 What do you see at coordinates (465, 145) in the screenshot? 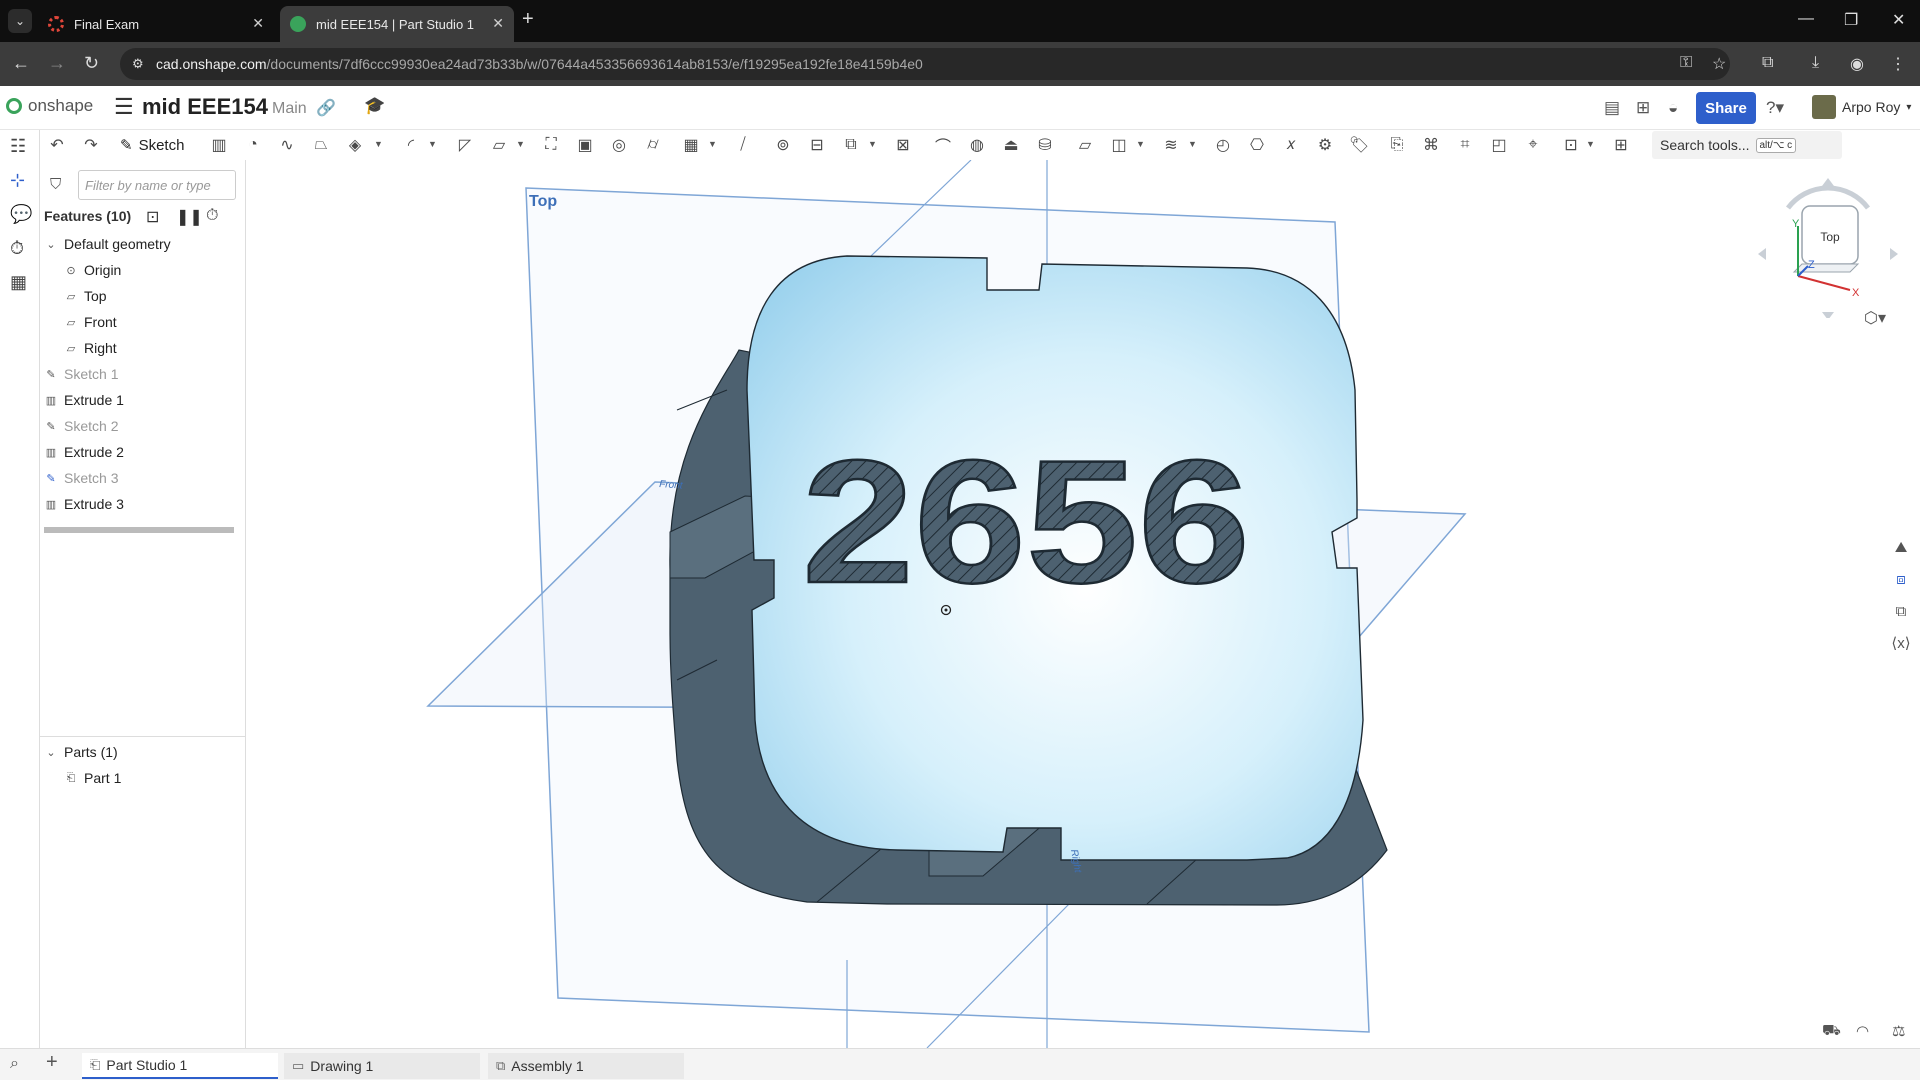
I see `chamfer-icon: ◸` at bounding box center [465, 145].